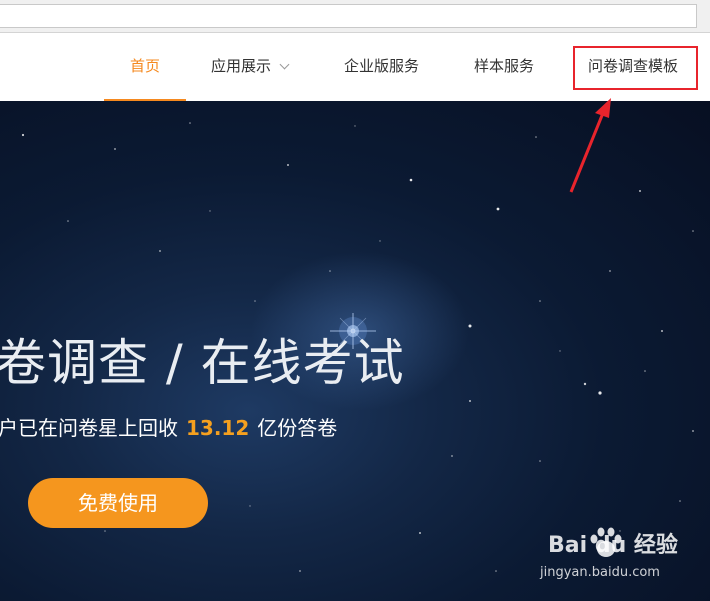  I want to click on nav-item-home: 首页, so click(145, 67).